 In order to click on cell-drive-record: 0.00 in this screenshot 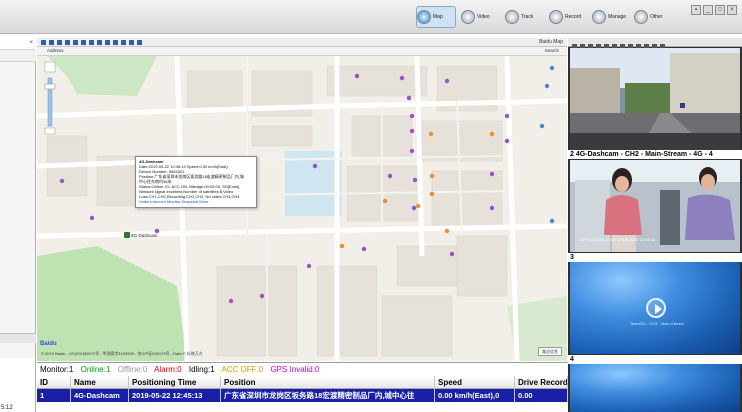, I will do `click(541, 395)`.